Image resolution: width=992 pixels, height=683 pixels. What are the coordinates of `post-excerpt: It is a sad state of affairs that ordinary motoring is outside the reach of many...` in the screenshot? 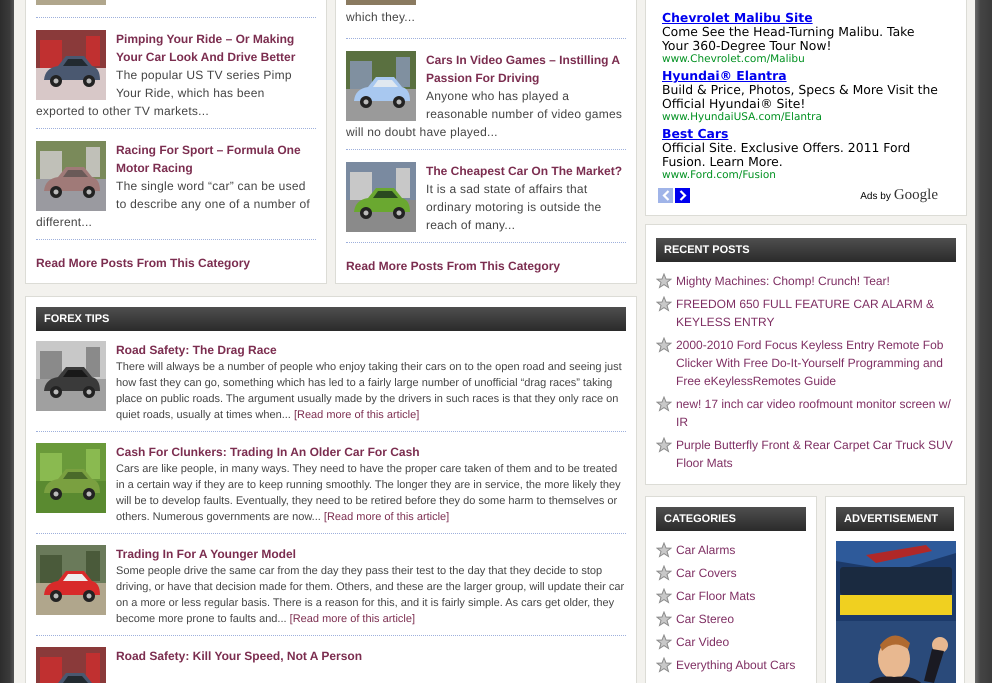 It's located at (514, 207).